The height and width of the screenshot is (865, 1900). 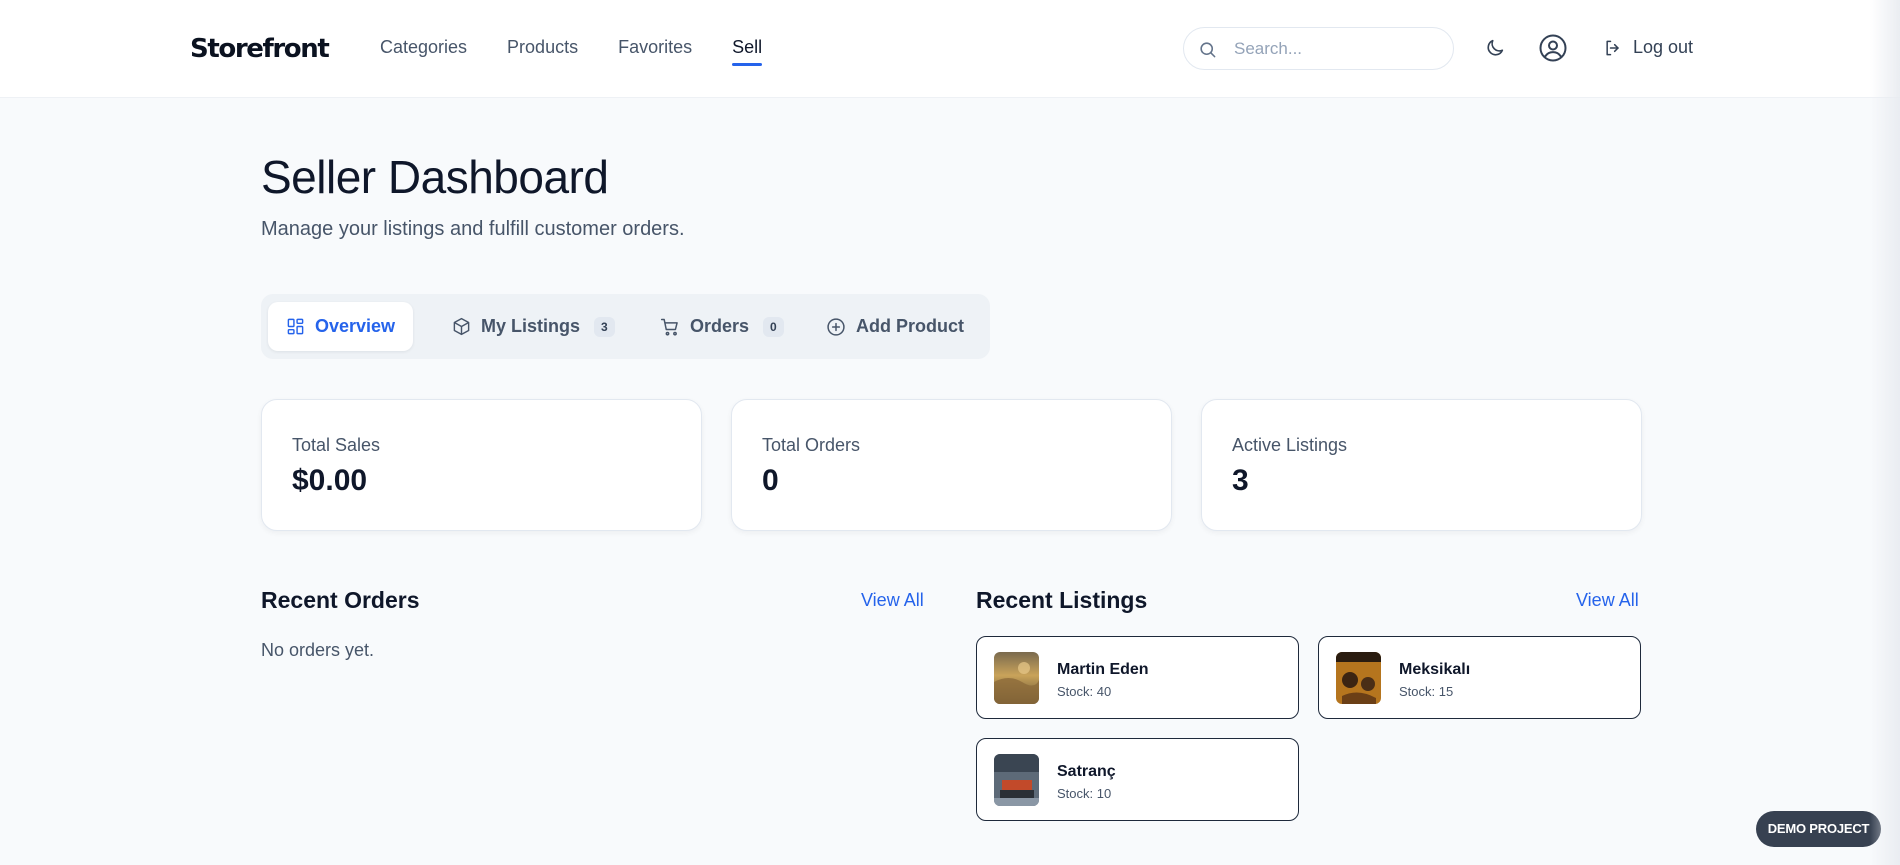 I want to click on stat-label: Total Sales, so click(x=336, y=445).